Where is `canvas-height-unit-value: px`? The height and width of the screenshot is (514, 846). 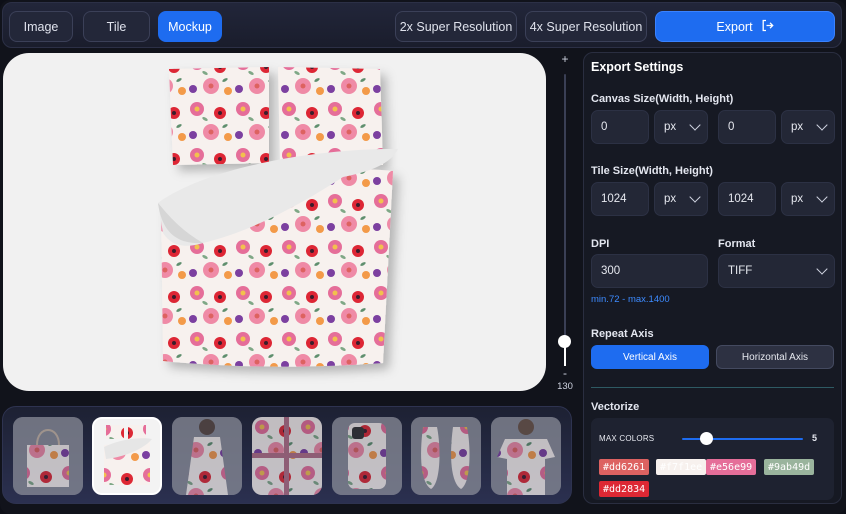
canvas-height-unit-value: px is located at coordinates (797, 127).